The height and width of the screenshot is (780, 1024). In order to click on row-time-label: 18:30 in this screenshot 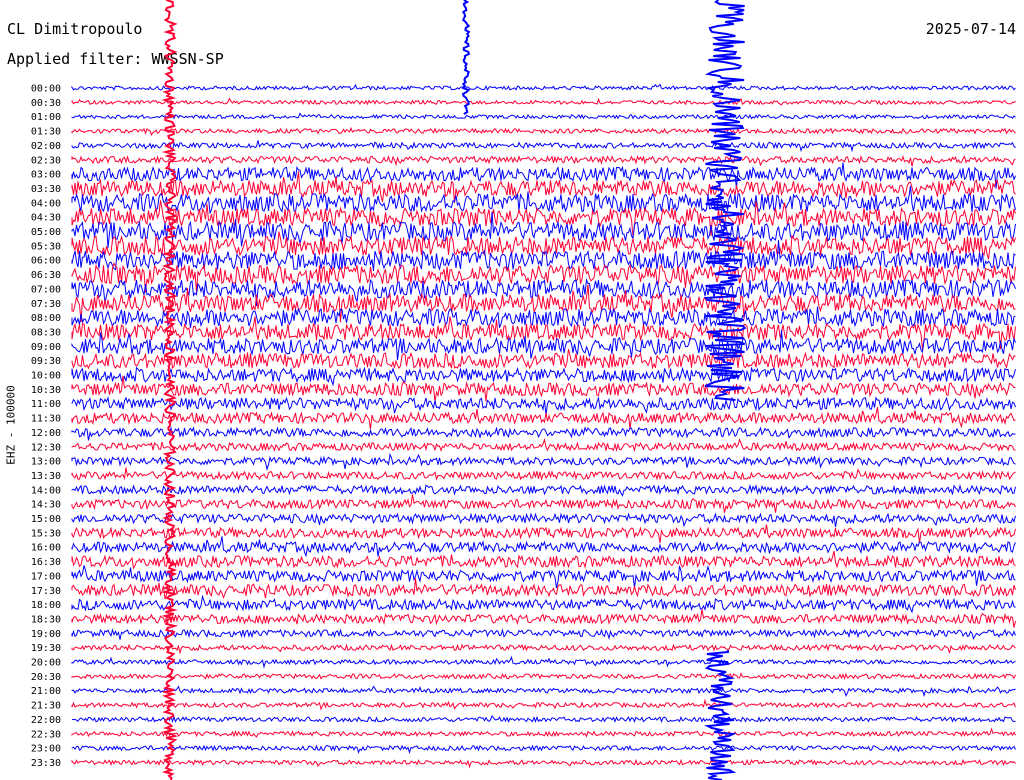, I will do `click(46, 619)`.